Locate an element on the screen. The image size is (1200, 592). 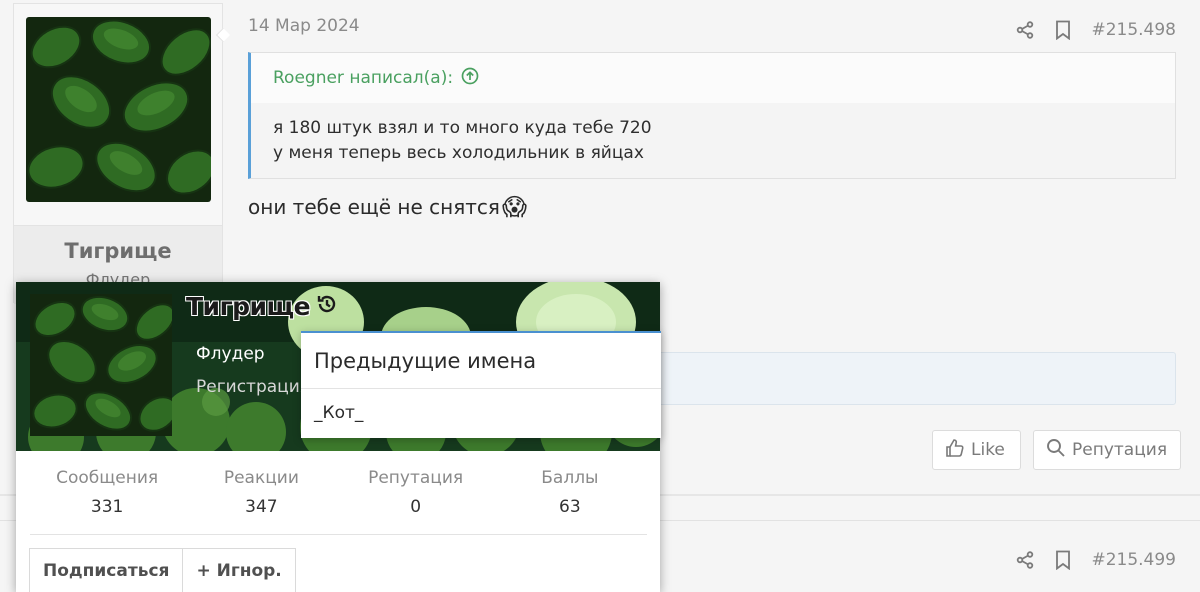
reputation-button: Репутация is located at coordinates (1107, 450).